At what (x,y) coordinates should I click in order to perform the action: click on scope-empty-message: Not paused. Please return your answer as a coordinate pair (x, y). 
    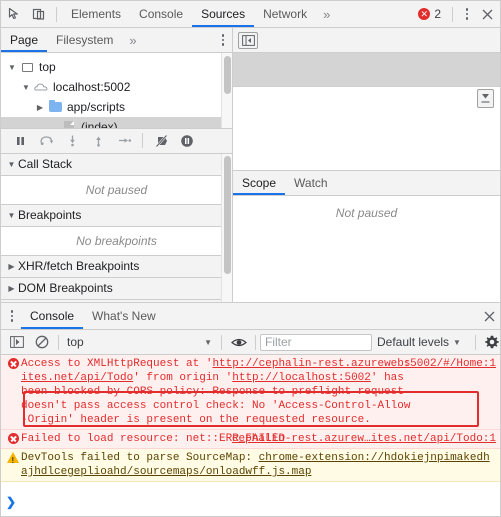
    Looking at the image, I should click on (366, 212).